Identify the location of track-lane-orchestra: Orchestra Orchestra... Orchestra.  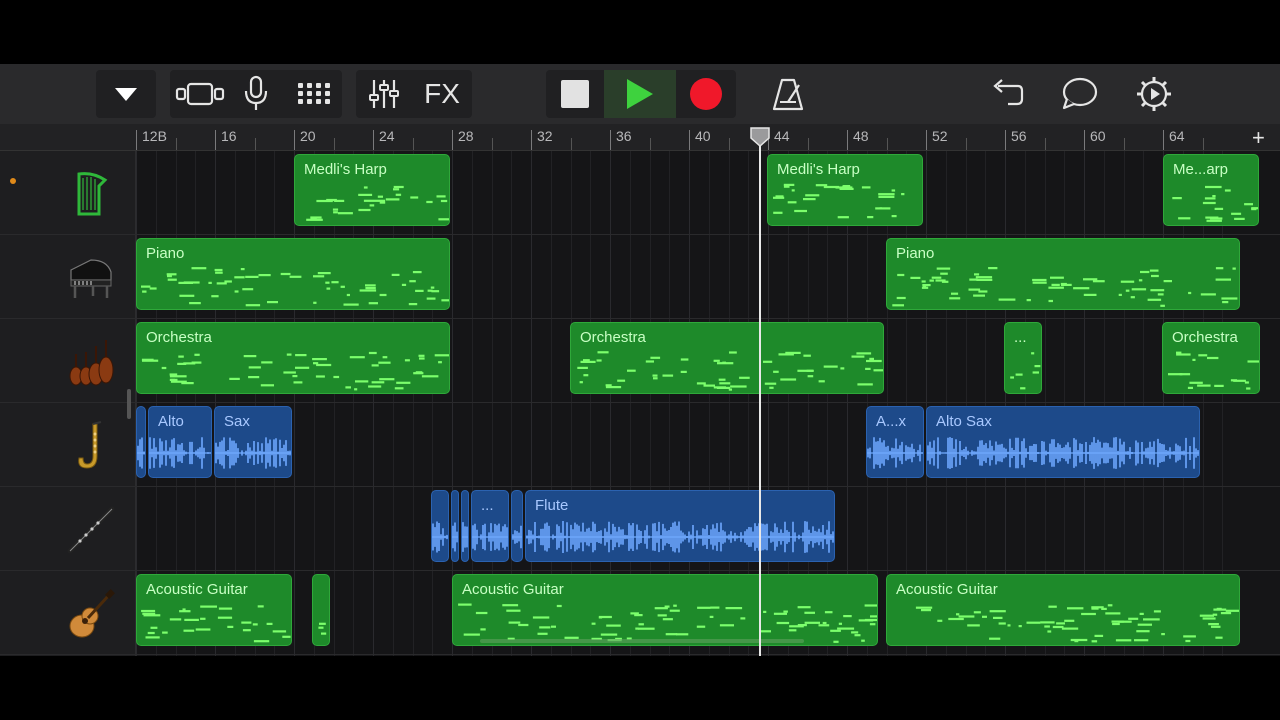
(708, 361).